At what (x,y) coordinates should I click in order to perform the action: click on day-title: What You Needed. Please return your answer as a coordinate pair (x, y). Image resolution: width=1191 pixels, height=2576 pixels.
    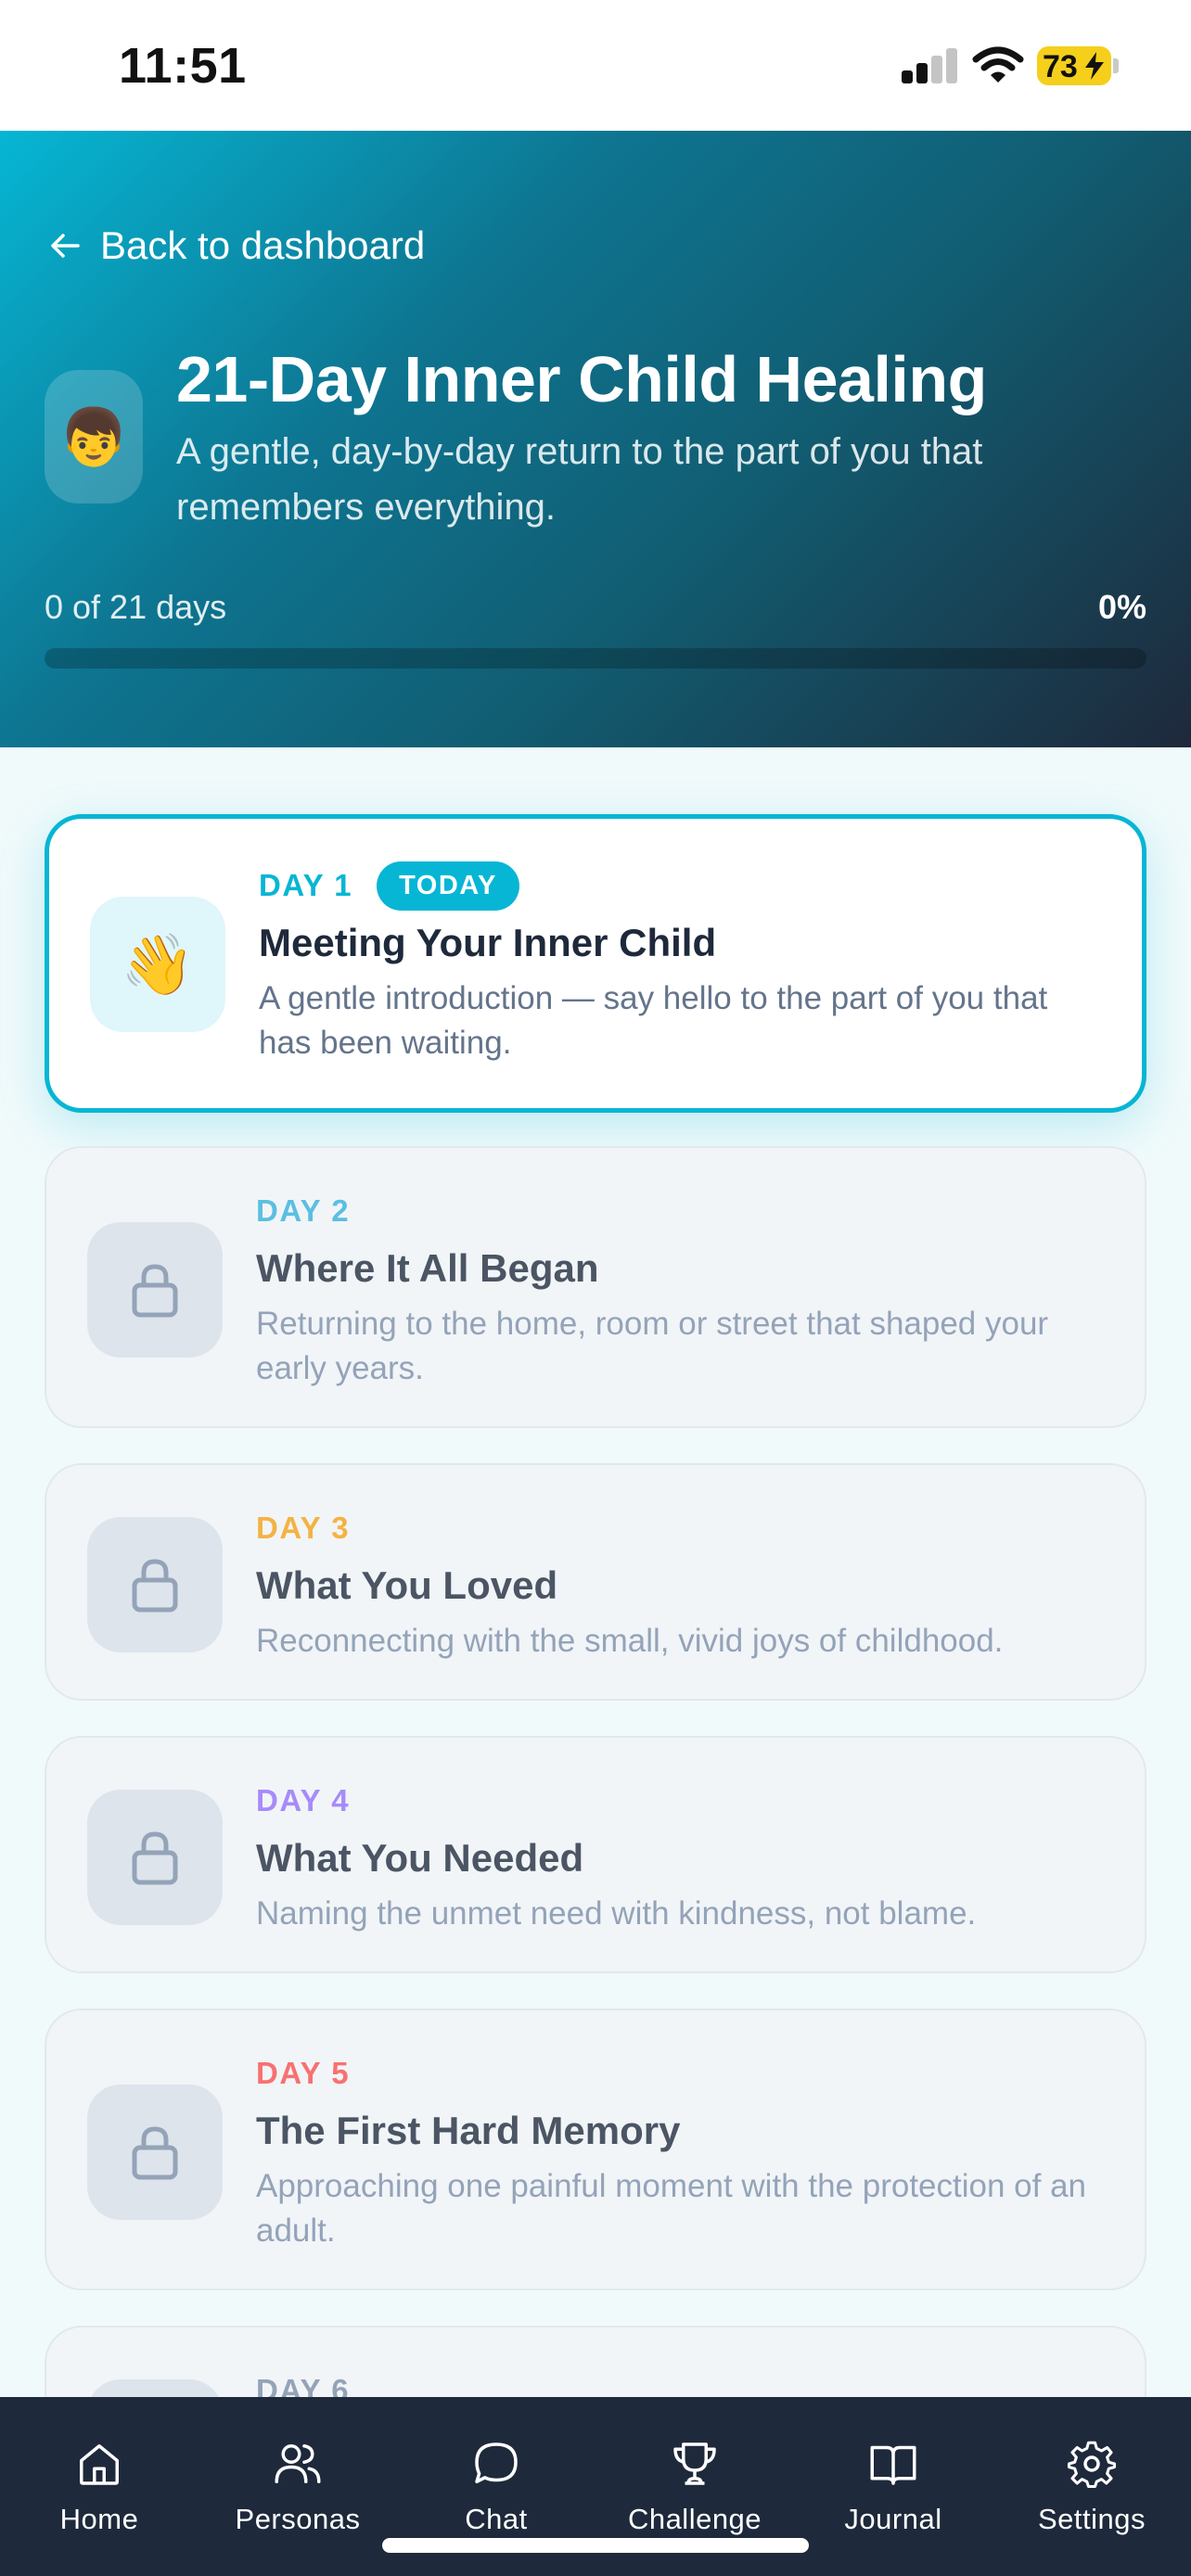
    Looking at the image, I should click on (420, 1858).